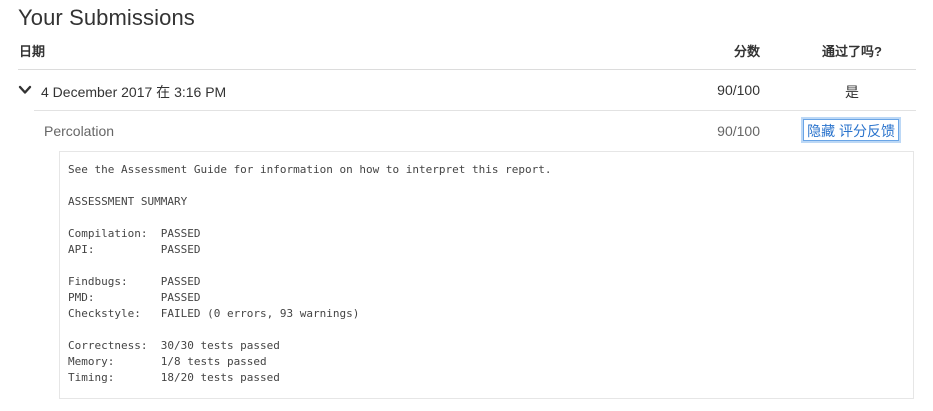  I want to click on report-line: PMD: PASSED, so click(134, 297).